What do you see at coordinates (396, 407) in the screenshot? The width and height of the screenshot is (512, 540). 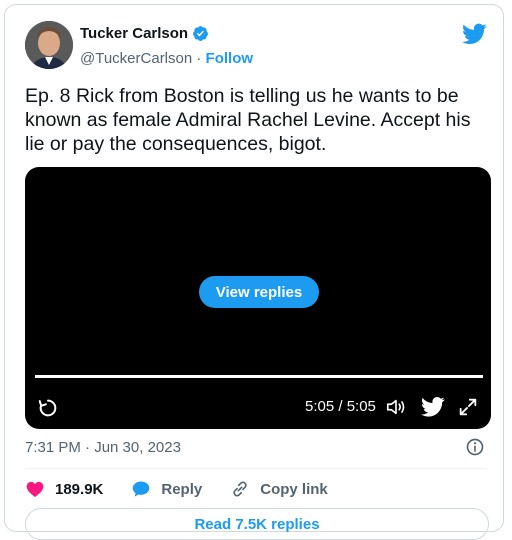 I see `volume-icon` at bounding box center [396, 407].